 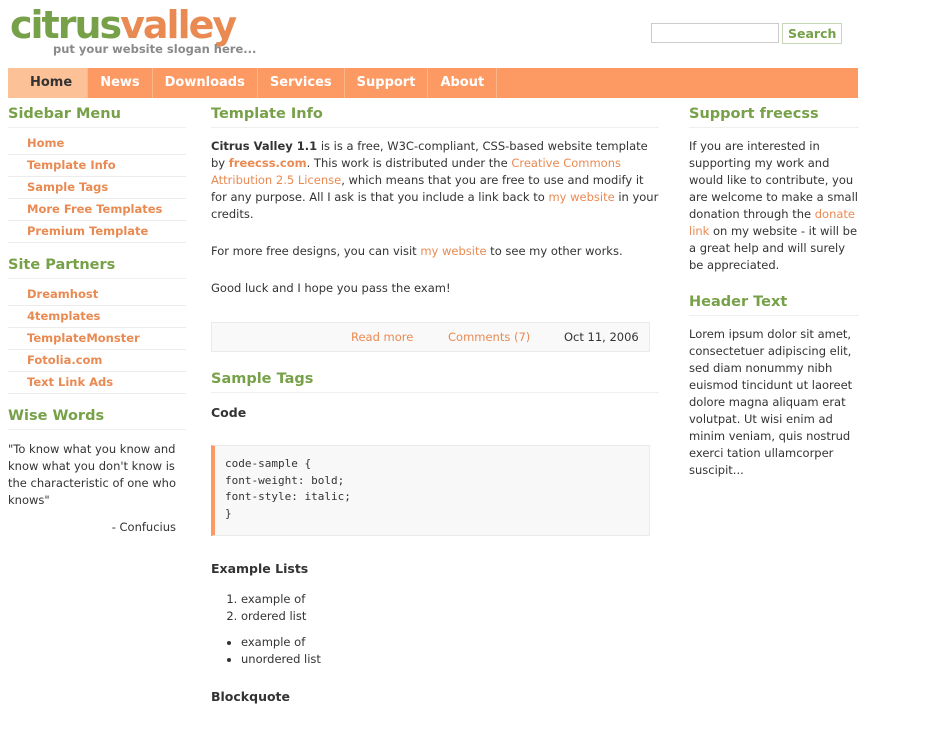 I want to click on unordered-list: example of unordered list, so click(x=435, y=651).